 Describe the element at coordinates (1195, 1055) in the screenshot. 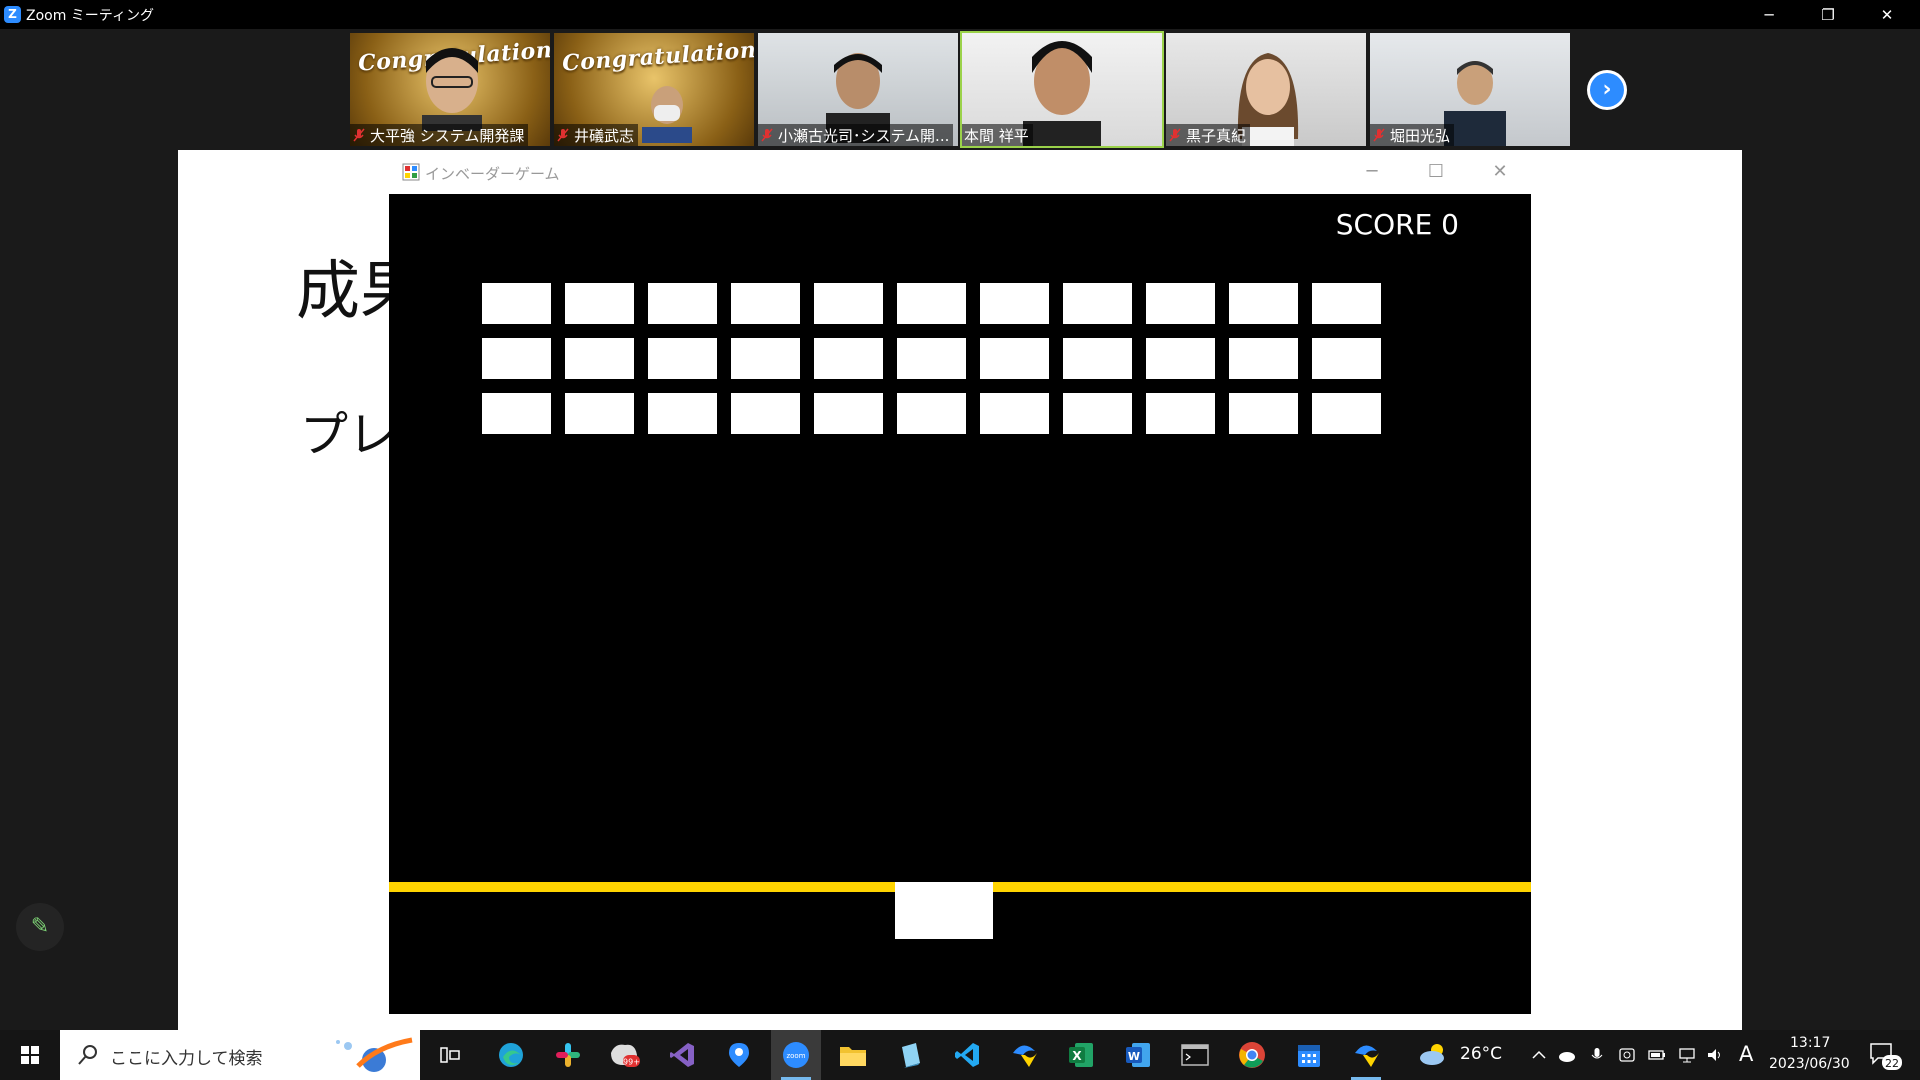

I see `terminal-icon` at that location.